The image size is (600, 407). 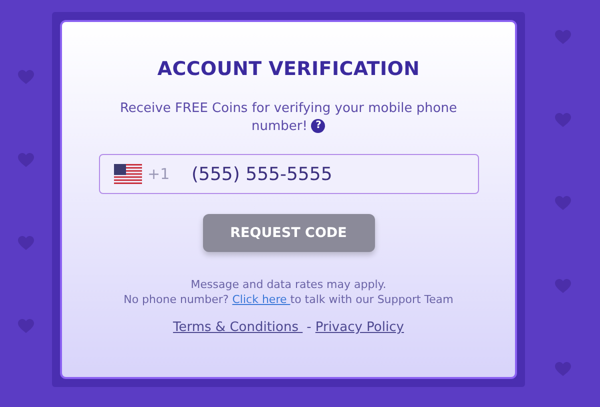 I want to click on support-text: No phone number? Click here to talk with our Support Team, so click(x=289, y=299).